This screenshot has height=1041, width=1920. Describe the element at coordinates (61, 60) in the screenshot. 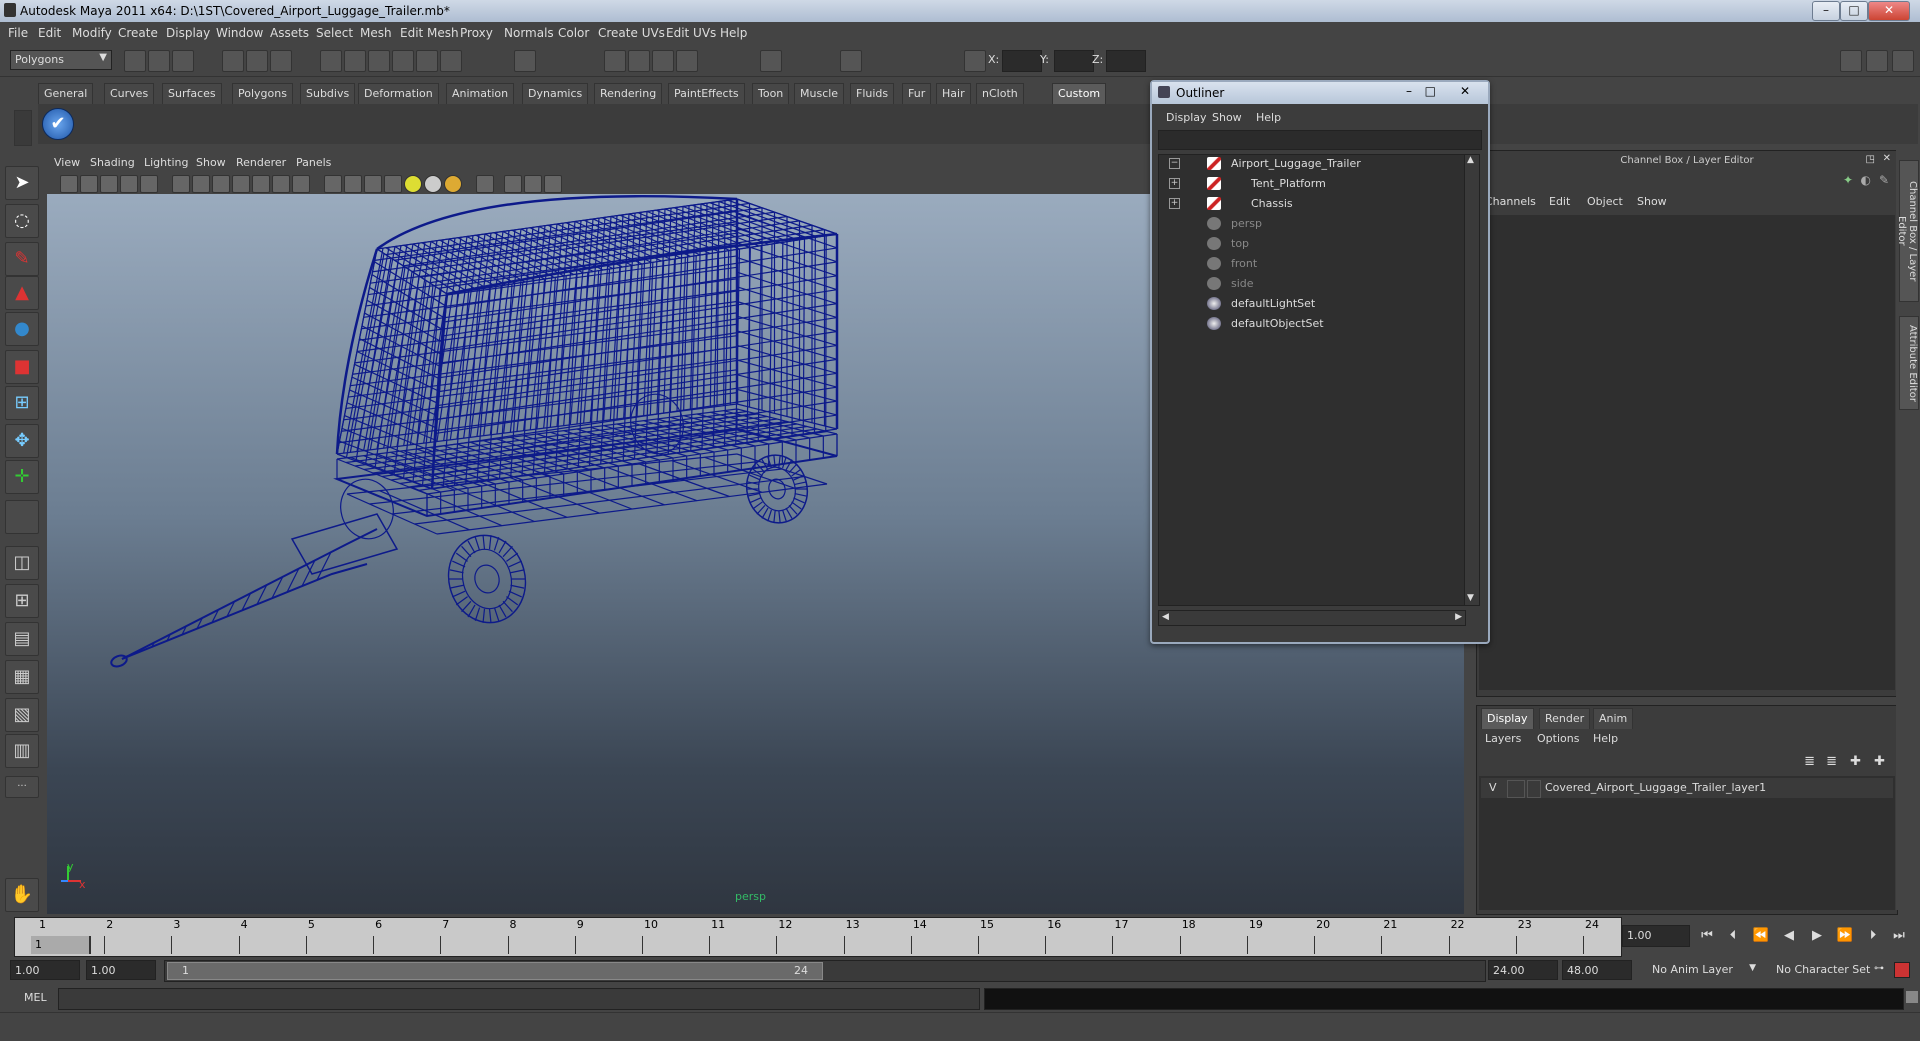

I see `mode-select: Polygons ▼` at that location.